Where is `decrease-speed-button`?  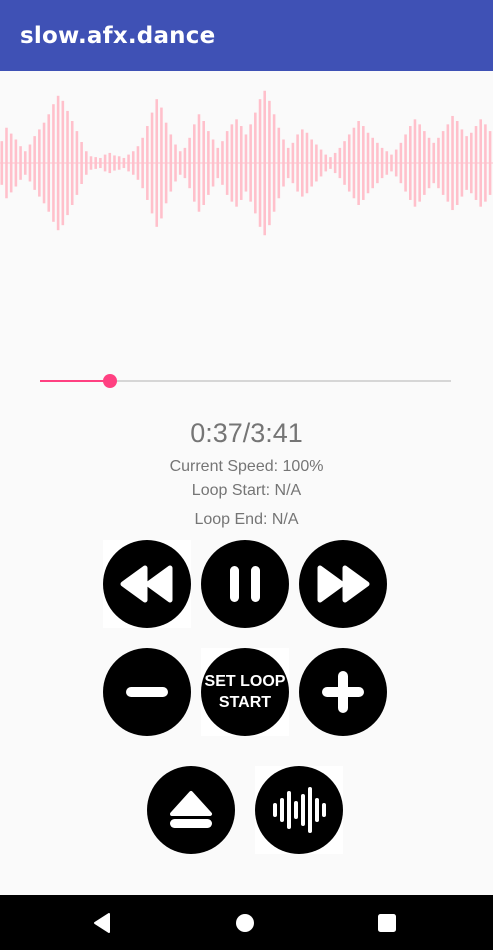
decrease-speed-button is located at coordinates (147, 692).